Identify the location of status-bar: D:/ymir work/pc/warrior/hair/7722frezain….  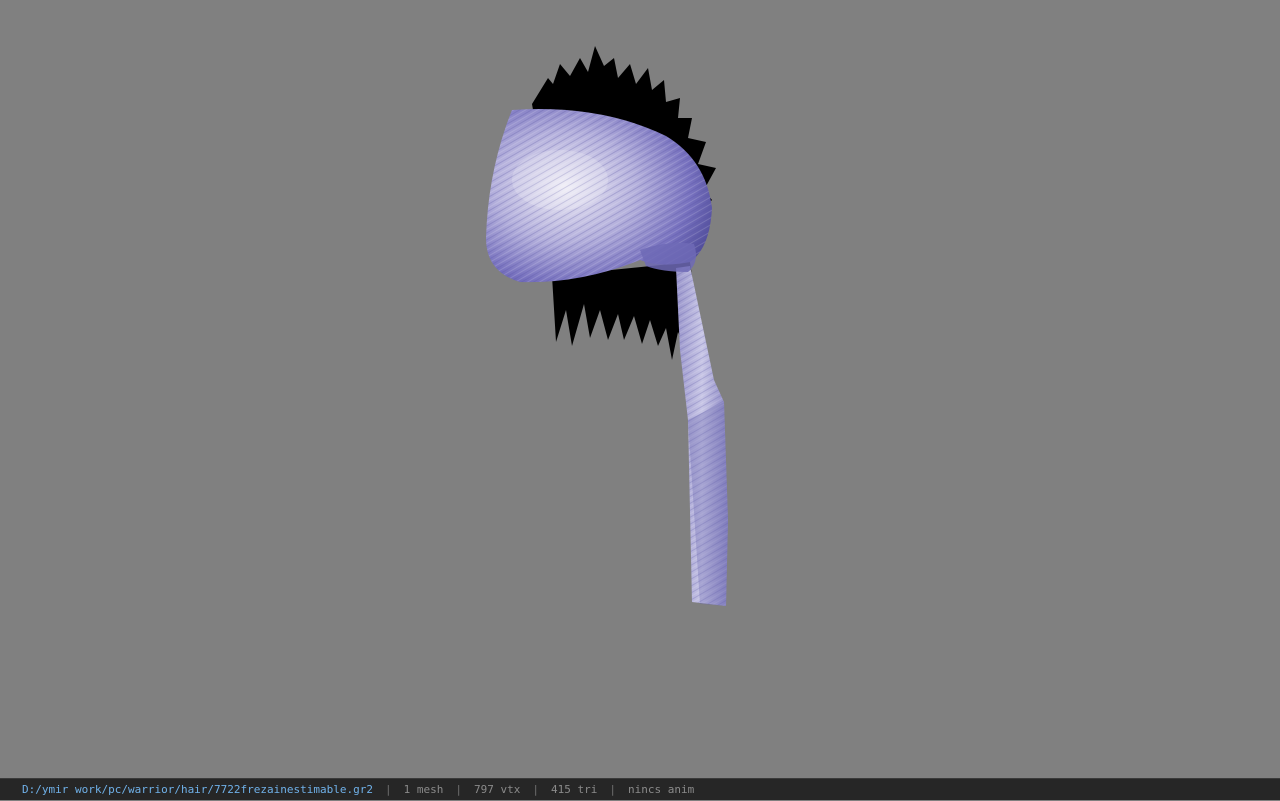
(640, 789).